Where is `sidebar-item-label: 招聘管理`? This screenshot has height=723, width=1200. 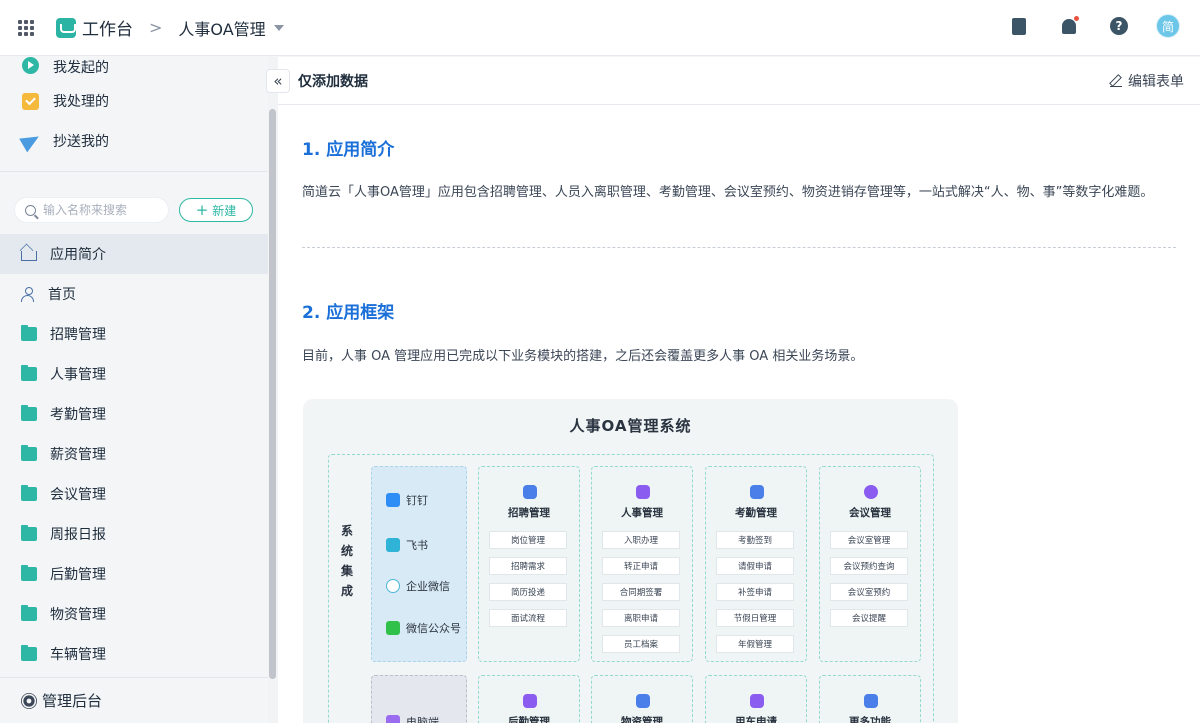
sidebar-item-label: 招聘管理 is located at coordinates (78, 335).